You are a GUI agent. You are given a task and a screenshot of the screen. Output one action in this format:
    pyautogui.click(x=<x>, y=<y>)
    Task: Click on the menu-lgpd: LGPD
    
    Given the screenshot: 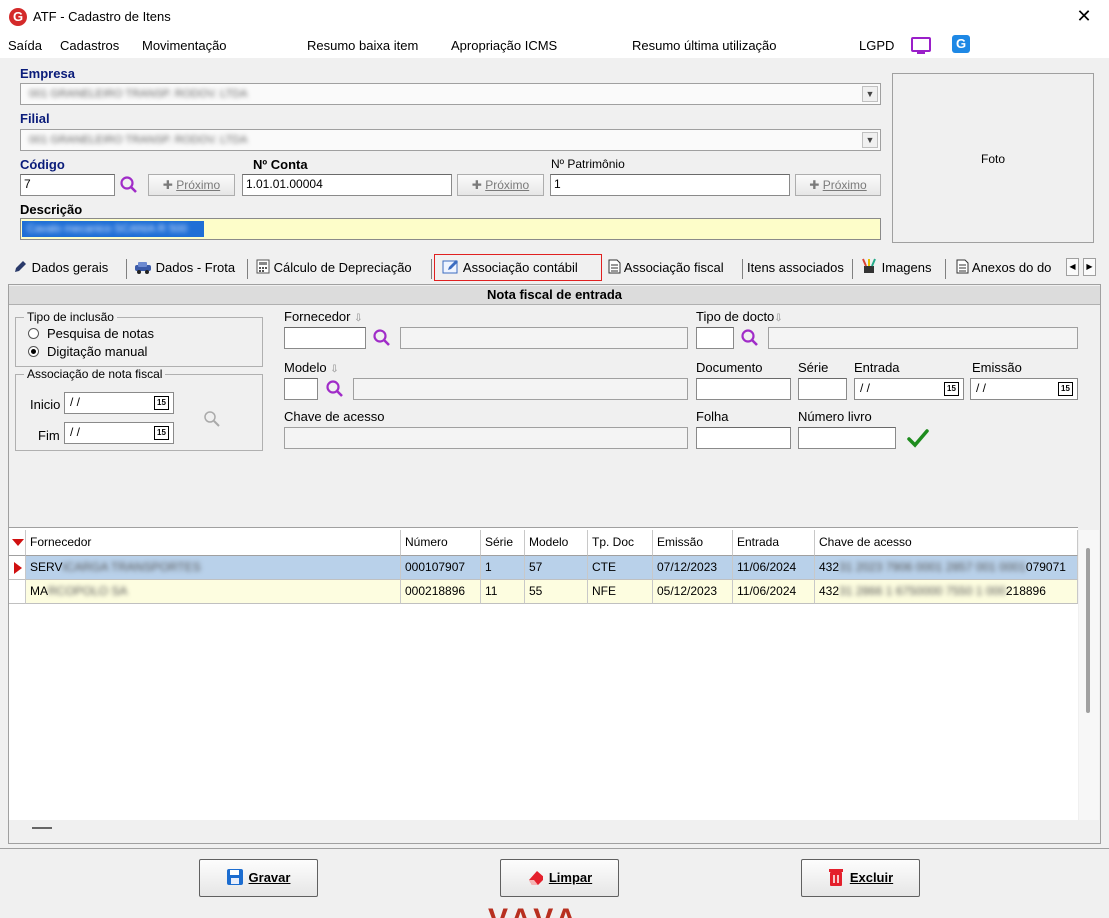 What is the action you would take?
    pyautogui.click(x=876, y=45)
    